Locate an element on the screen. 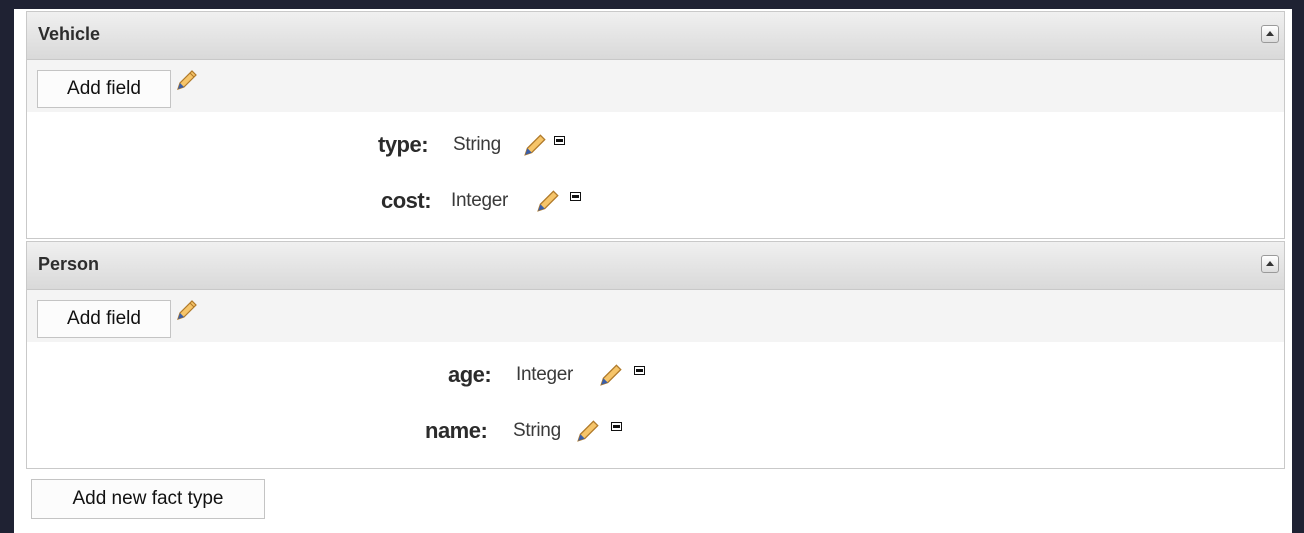  fact-type-header: Vehicle is located at coordinates (655, 36).